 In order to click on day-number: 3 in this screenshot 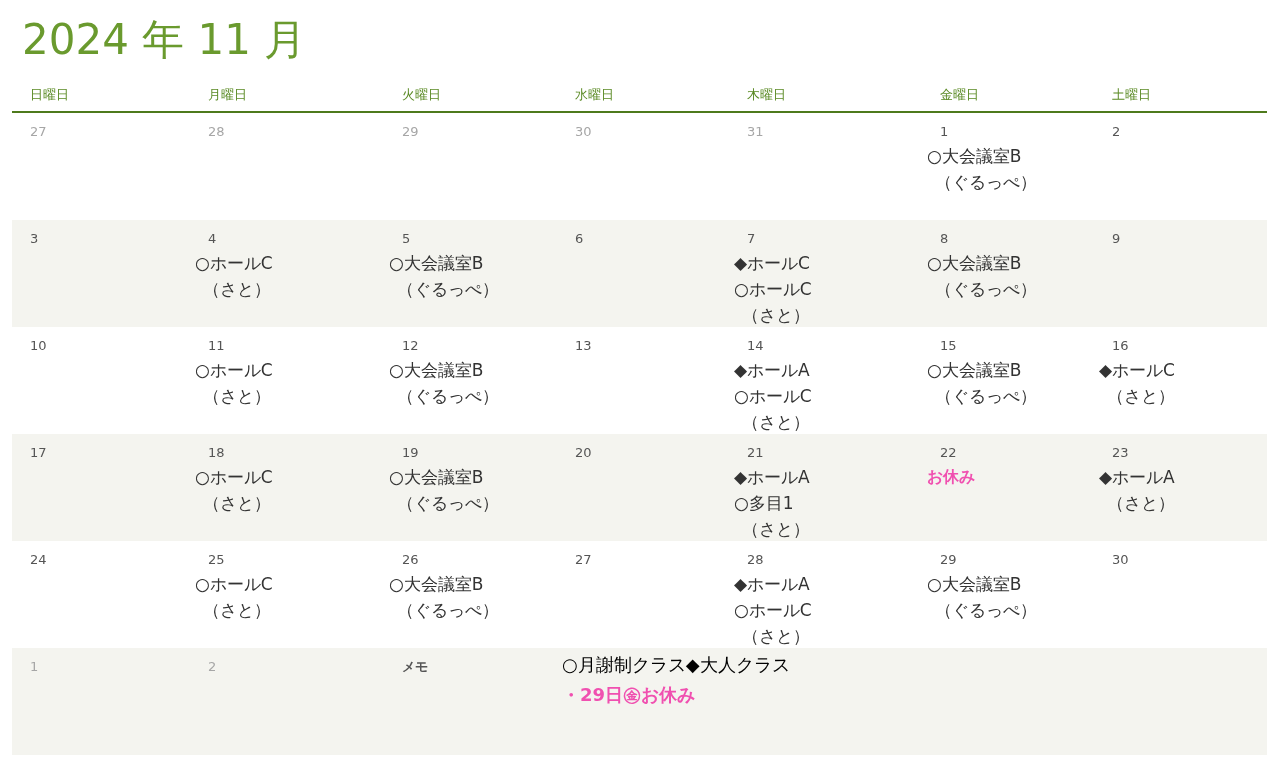, I will do `click(34, 239)`.